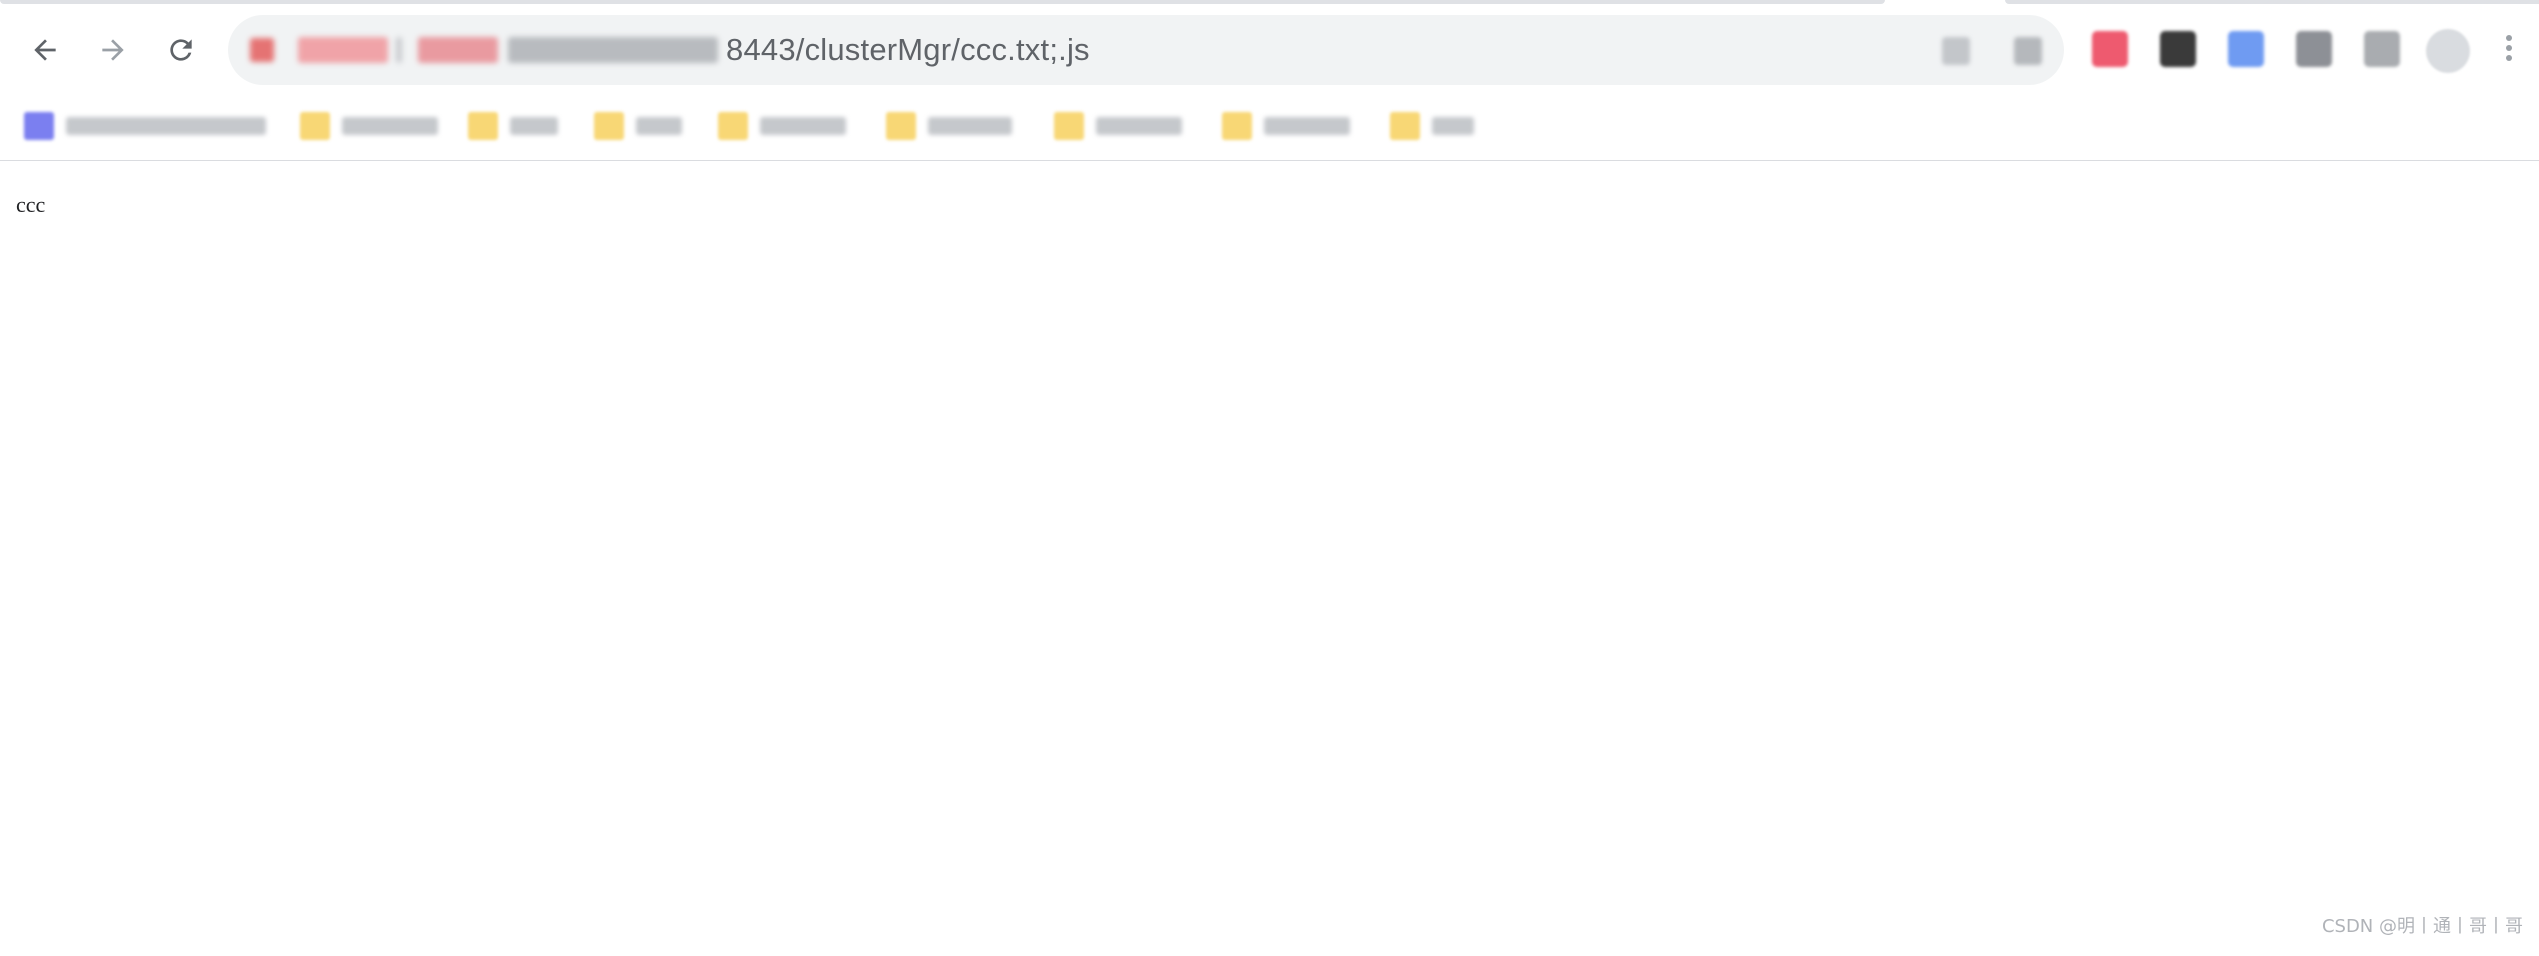 Image resolution: width=2539 pixels, height=956 pixels. What do you see at coordinates (2448, 51) in the screenshot?
I see `profile-avatar` at bounding box center [2448, 51].